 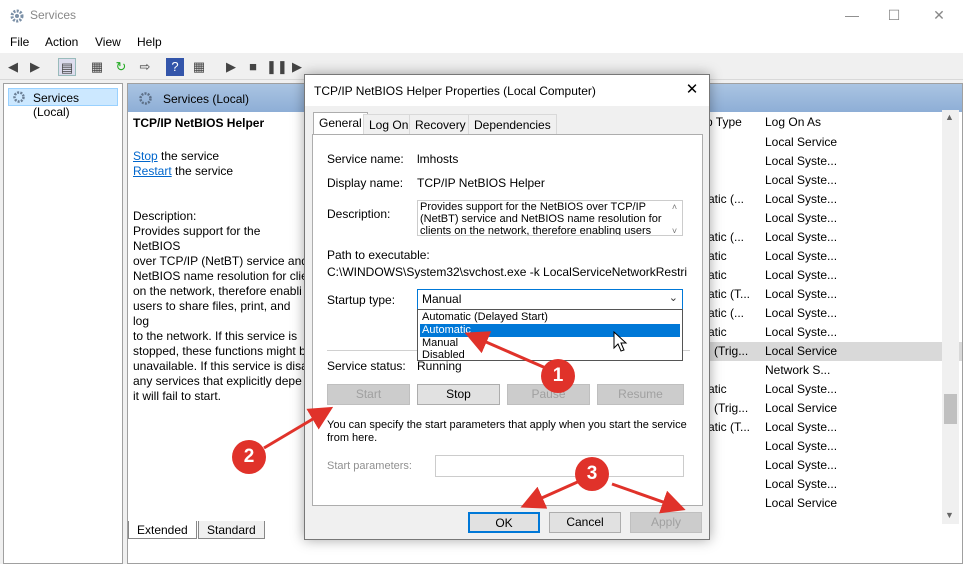 What do you see at coordinates (19, 42) in the screenshot?
I see `menu-file: File` at bounding box center [19, 42].